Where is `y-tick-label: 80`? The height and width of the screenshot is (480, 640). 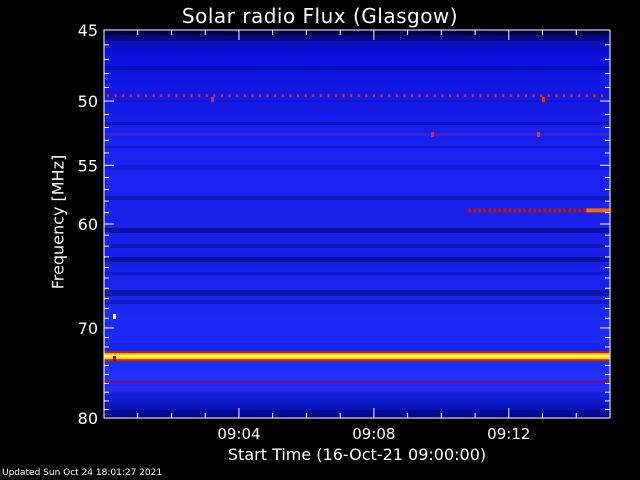
y-tick-label: 80 is located at coordinates (88, 418).